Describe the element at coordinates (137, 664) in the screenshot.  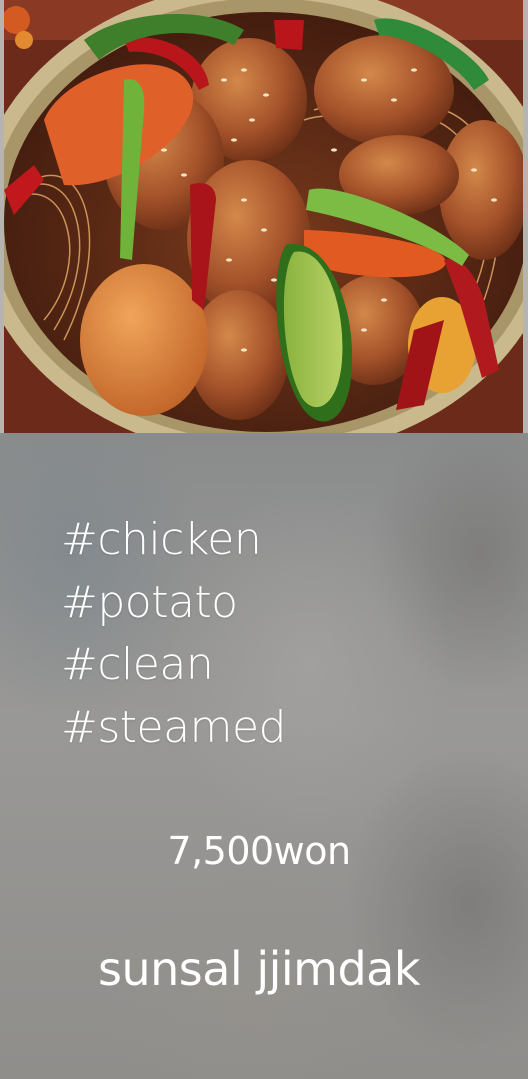
I see `hashtag-item: #clean` at that location.